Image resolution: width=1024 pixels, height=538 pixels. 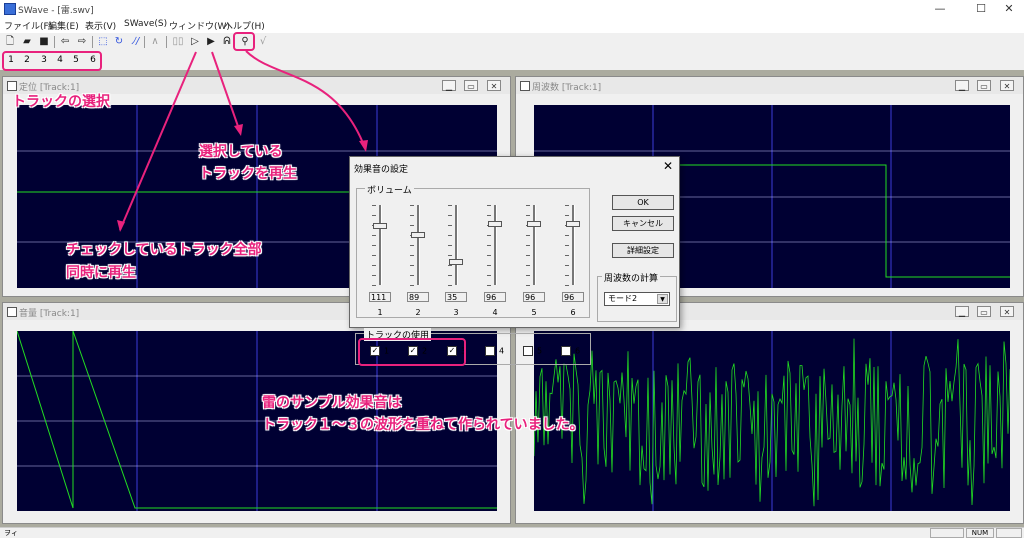 I want to click on annotation-play-selected-1: 選択している, so click(x=241, y=152).